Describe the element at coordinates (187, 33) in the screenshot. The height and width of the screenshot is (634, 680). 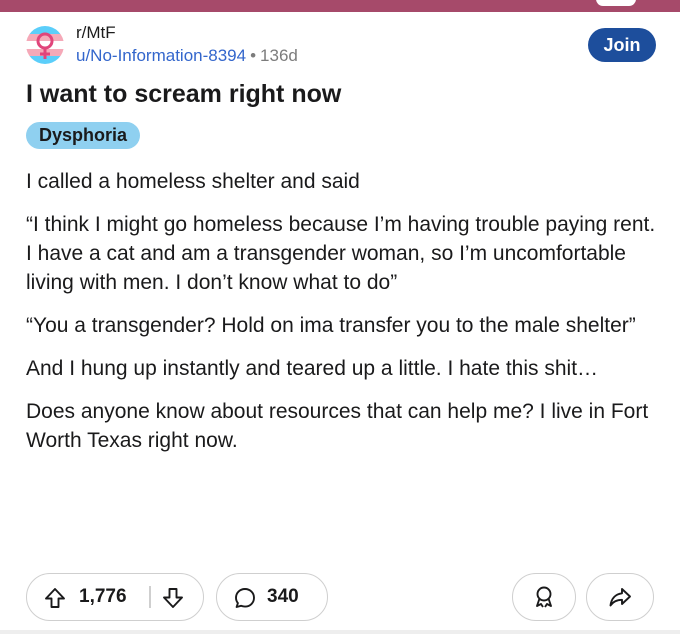
I see `subreddit-name: r/MtF` at that location.